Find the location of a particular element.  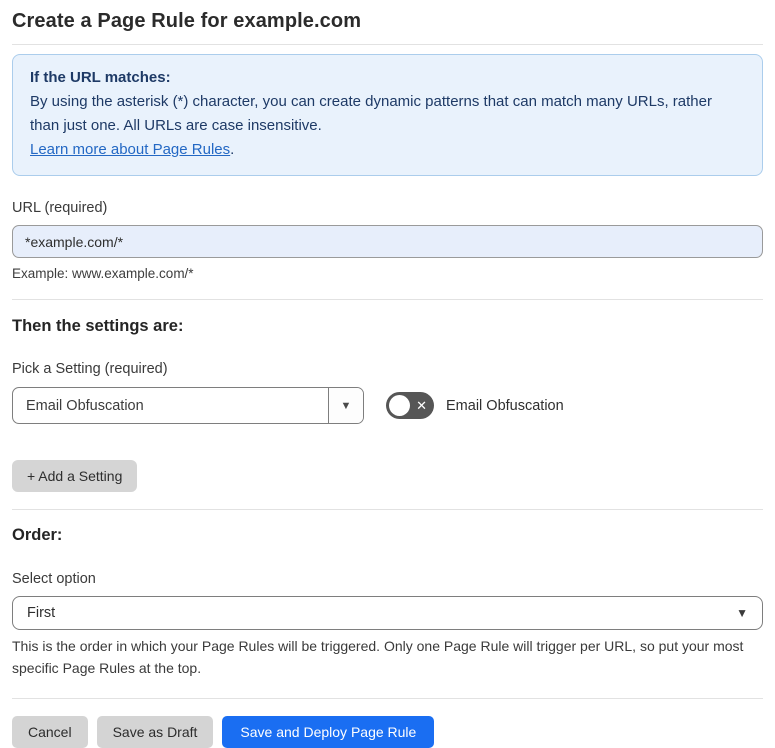

dropdown-arrow-button: ▼ is located at coordinates (345, 405).